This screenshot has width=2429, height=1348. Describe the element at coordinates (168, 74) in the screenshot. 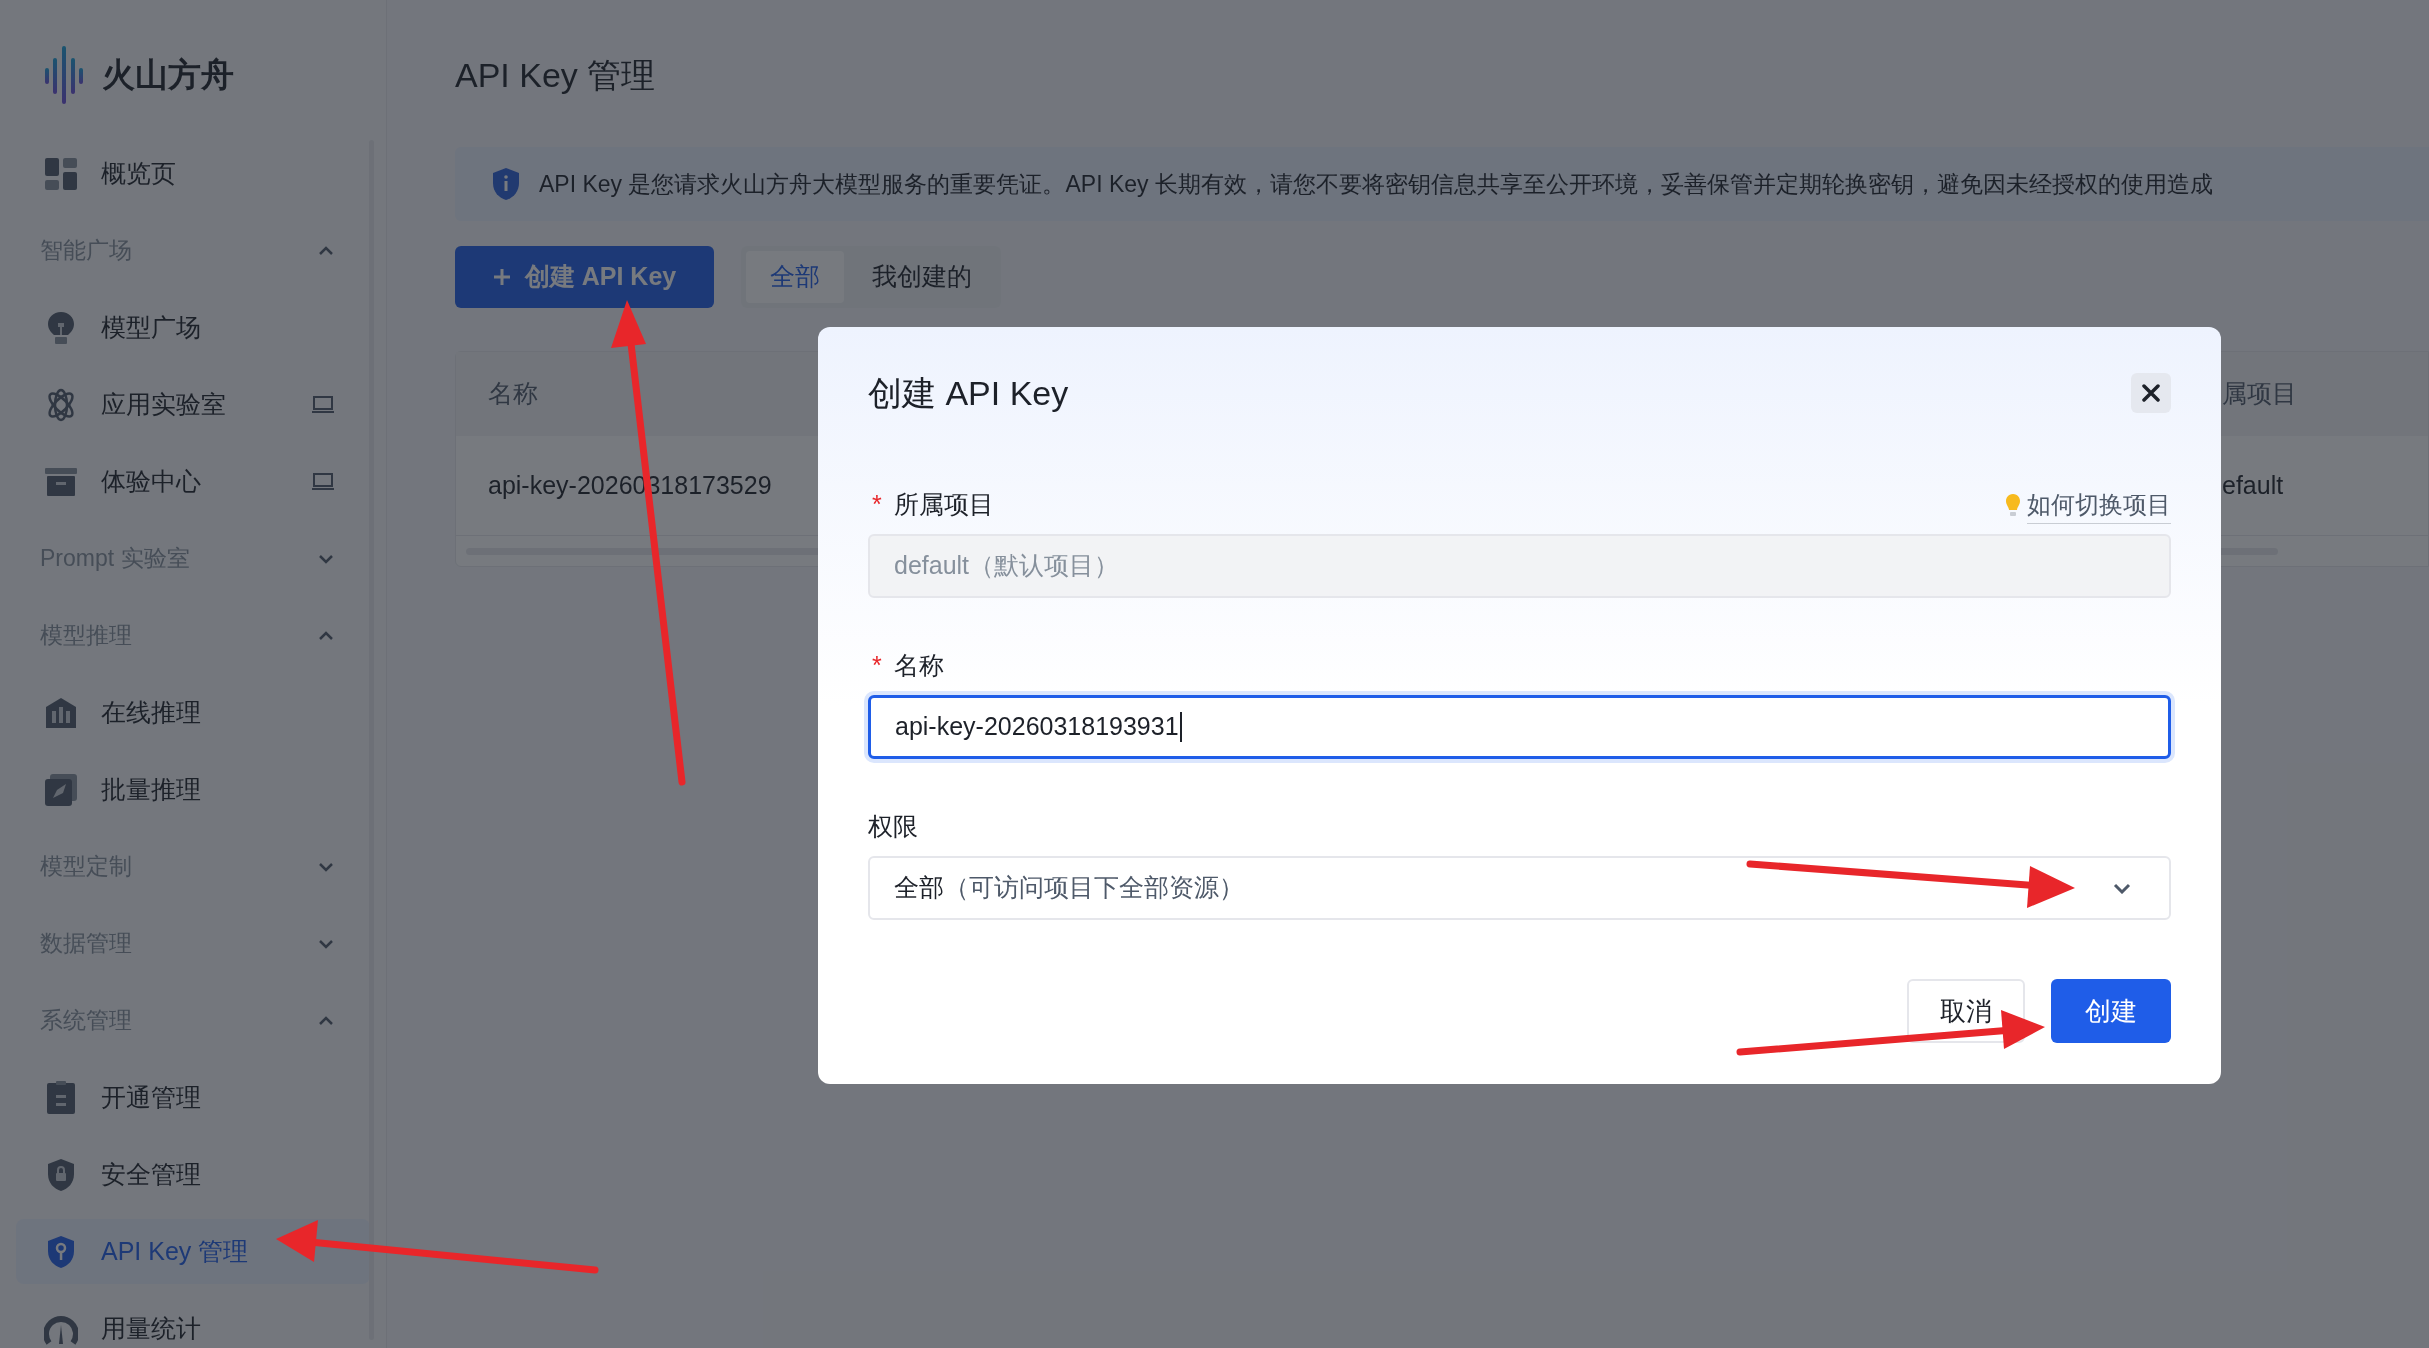

I see `brand-name: 火山方舟` at that location.